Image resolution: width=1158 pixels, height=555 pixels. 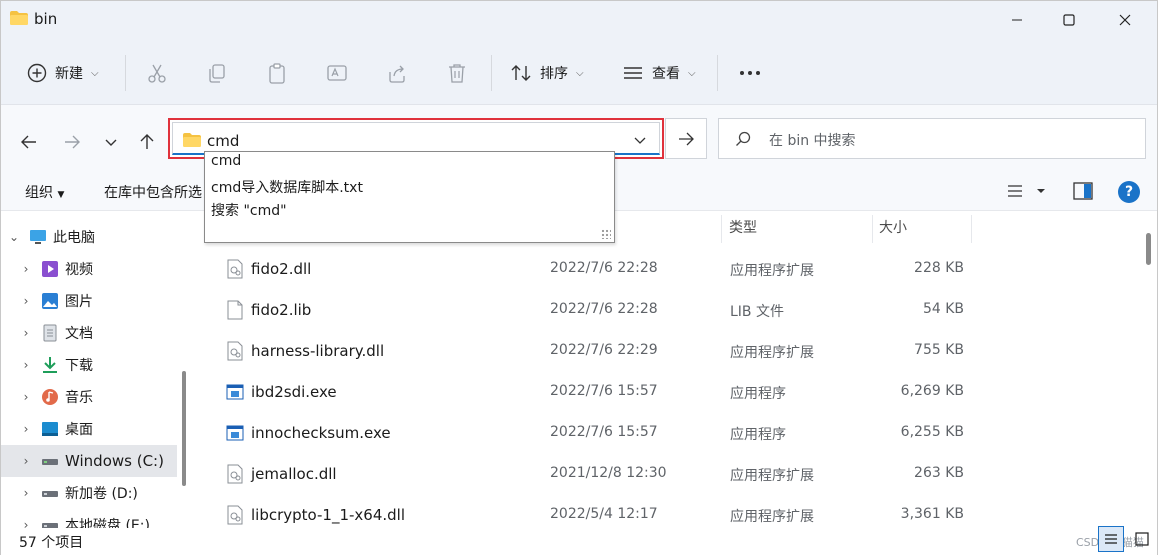 What do you see at coordinates (932, 138) in the screenshot?
I see `search-box: 在 bin 中搜索` at bounding box center [932, 138].